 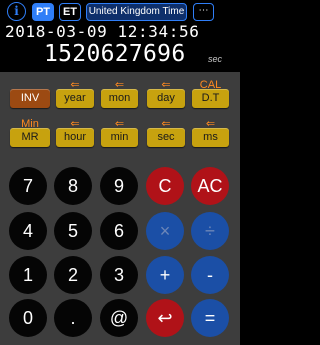 What do you see at coordinates (73, 231) in the screenshot?
I see `digit-5-key: 5` at bounding box center [73, 231].